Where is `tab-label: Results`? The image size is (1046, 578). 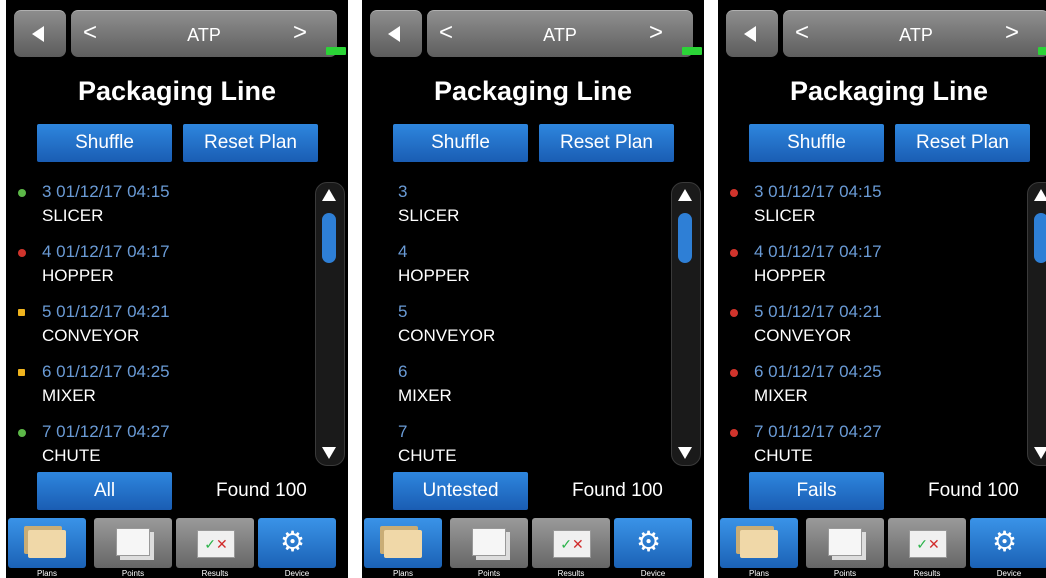
tab-label: Results is located at coordinates (215, 573).